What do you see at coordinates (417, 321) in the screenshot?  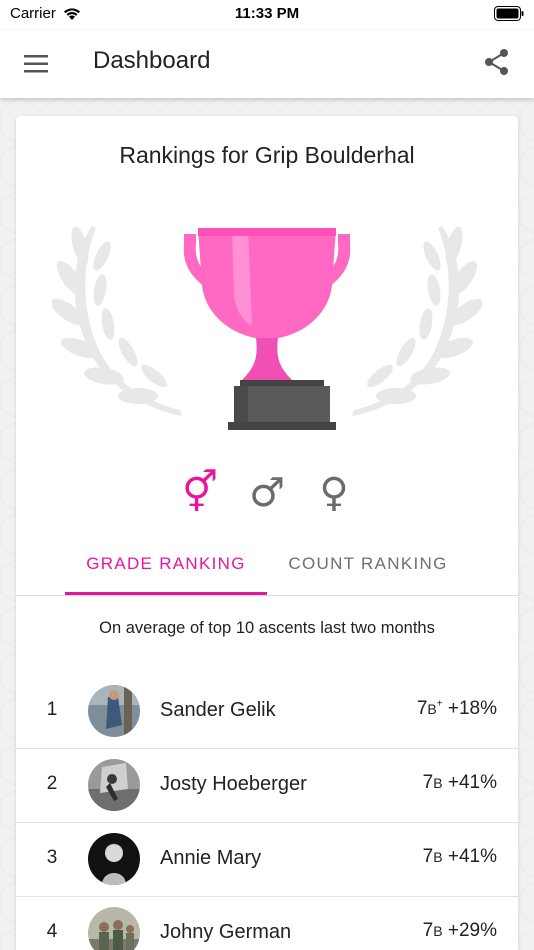 I see `laurel-right` at bounding box center [417, 321].